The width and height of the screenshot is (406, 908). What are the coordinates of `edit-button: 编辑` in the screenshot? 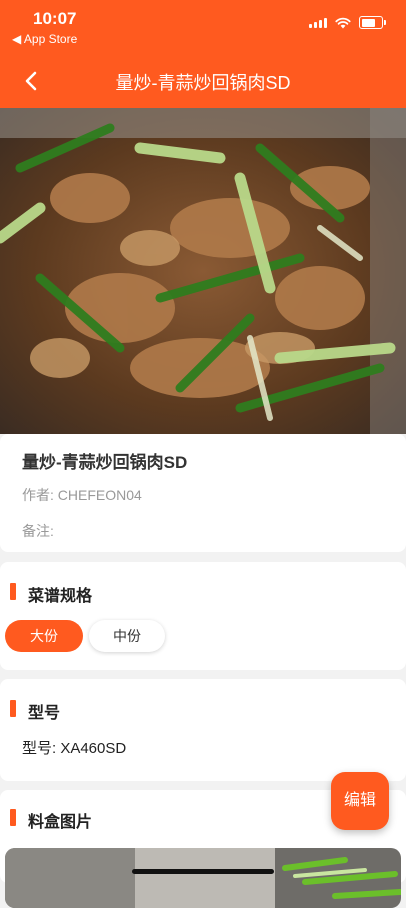 It's located at (360, 801).